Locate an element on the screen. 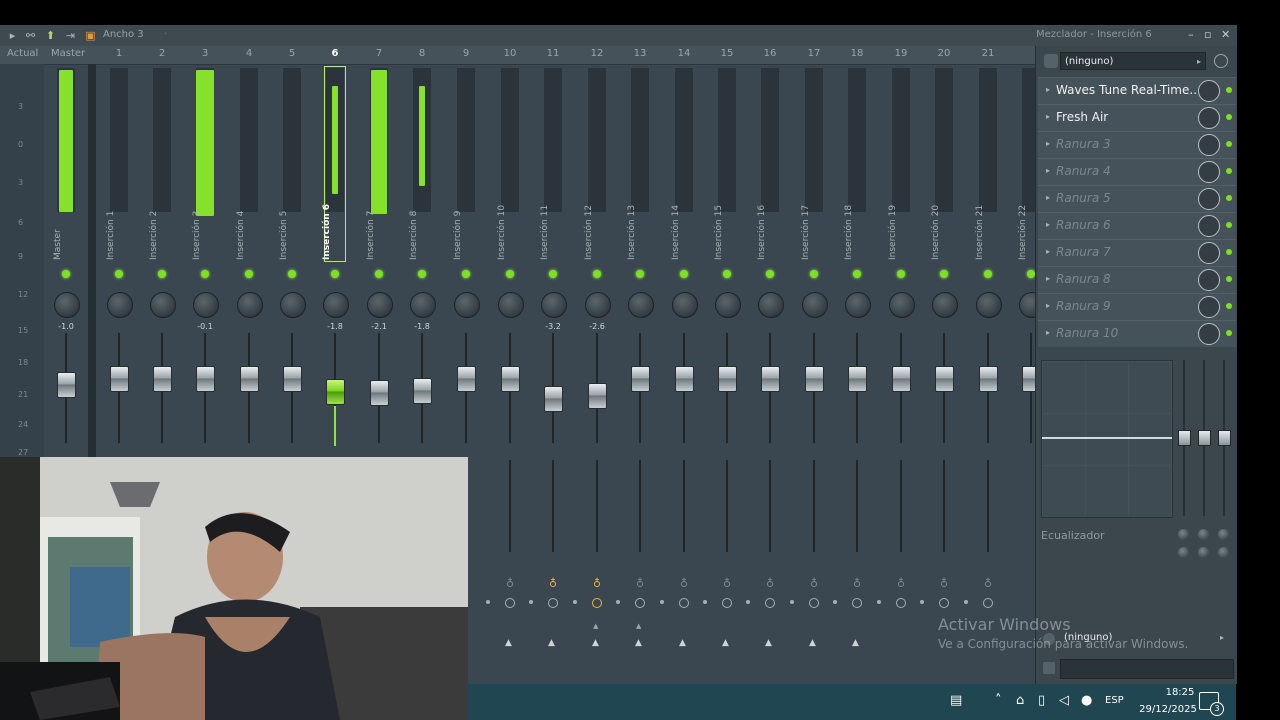 The height and width of the screenshot is (720, 1280). width-icon: ⇥ is located at coordinates (70, 35).